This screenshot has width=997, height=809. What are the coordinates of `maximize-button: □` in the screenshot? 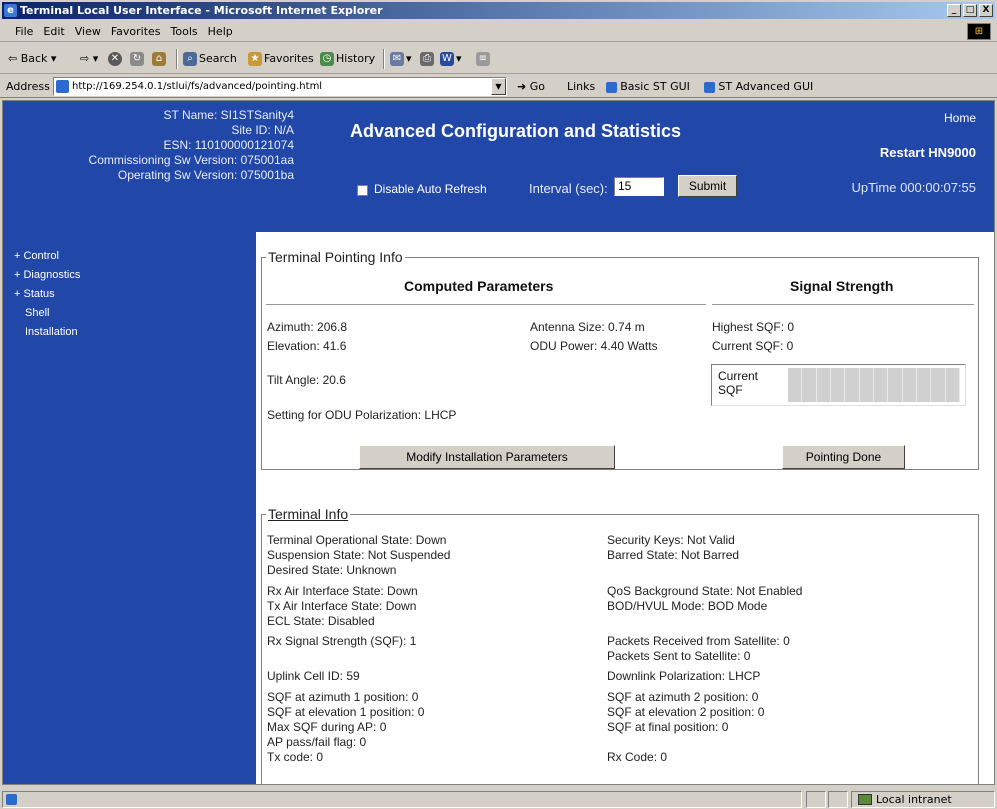 It's located at (970, 10).